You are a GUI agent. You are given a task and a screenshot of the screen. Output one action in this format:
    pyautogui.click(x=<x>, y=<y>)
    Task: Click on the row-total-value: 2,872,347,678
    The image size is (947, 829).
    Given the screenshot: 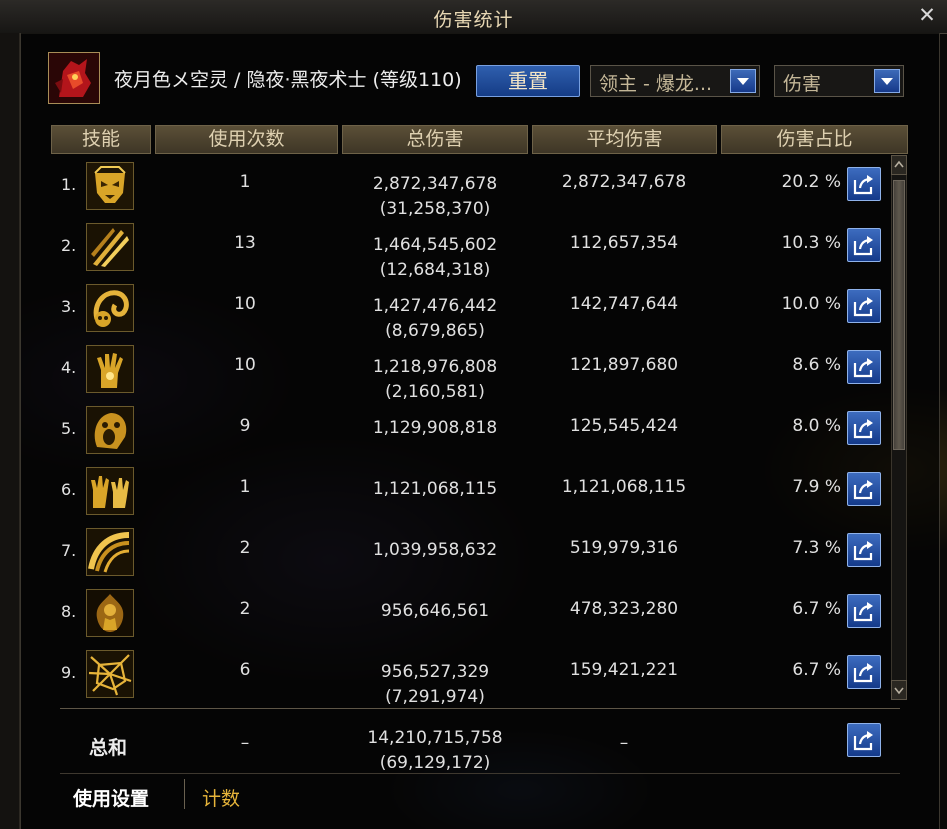 What is the action you would take?
    pyautogui.click(x=435, y=184)
    